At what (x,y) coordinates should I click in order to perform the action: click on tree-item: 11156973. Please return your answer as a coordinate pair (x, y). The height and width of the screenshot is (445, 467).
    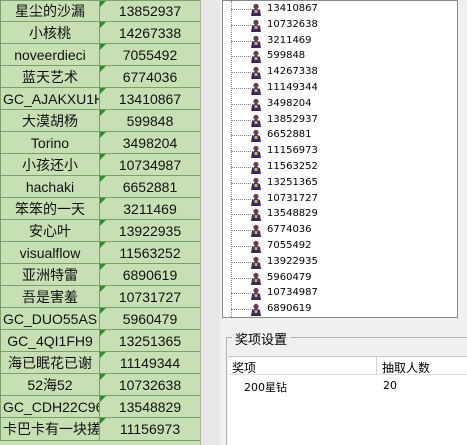
    Looking at the image, I should click on (333, 151).